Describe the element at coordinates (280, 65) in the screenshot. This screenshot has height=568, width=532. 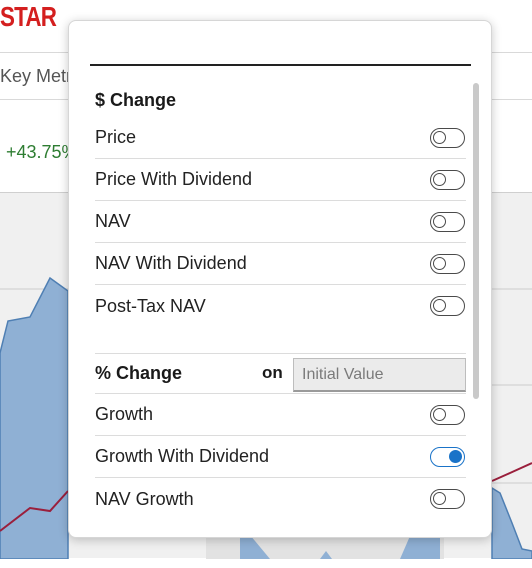
I see `panel-divider` at that location.